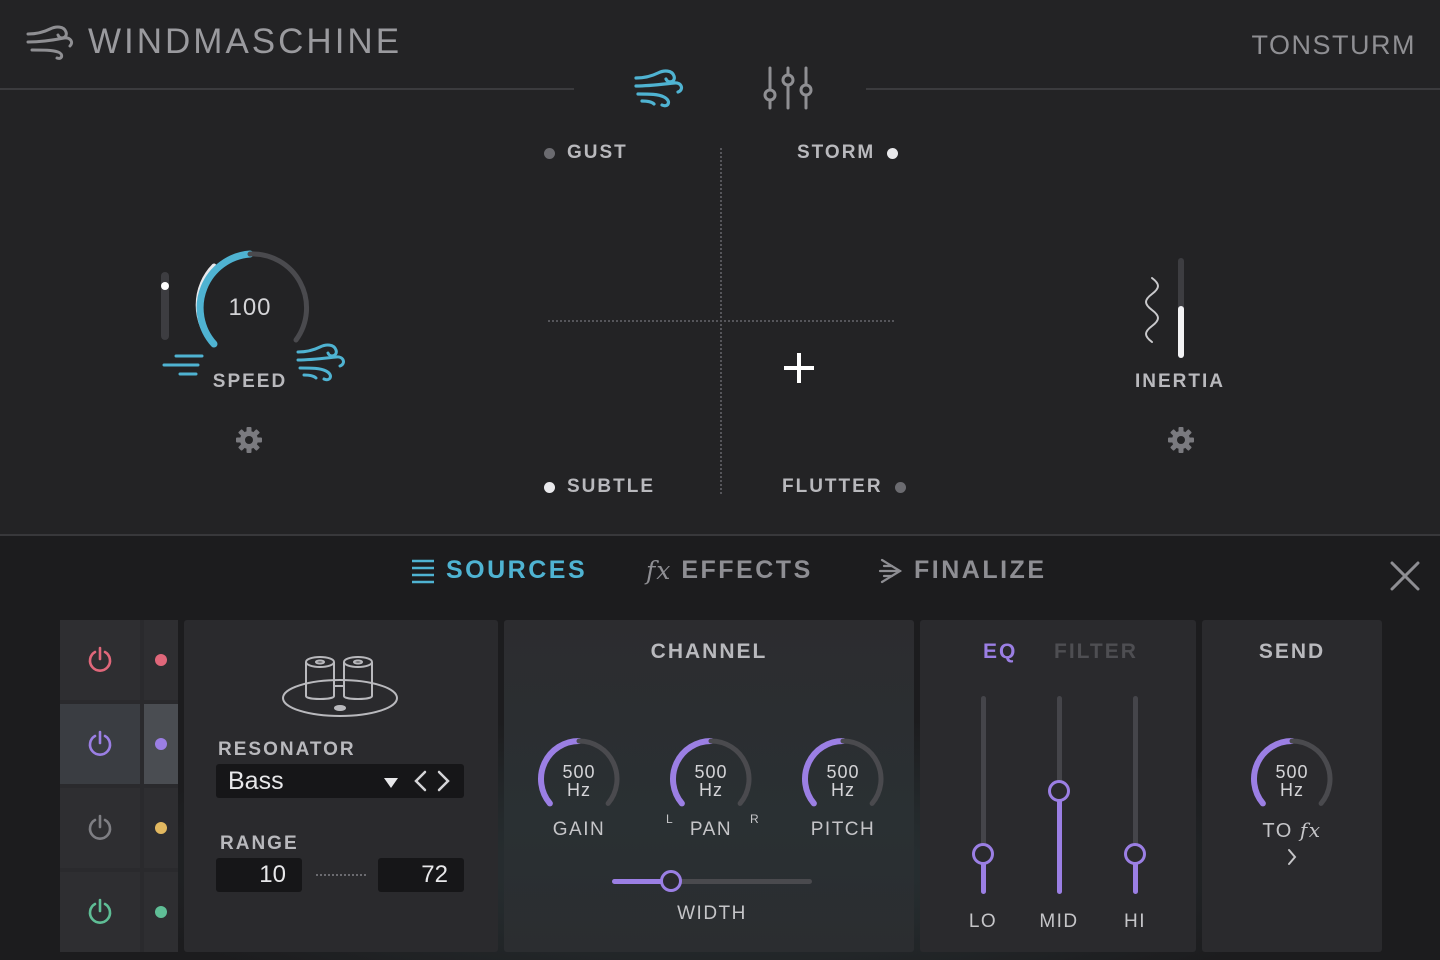  I want to click on pan-left-label: L, so click(669, 819).